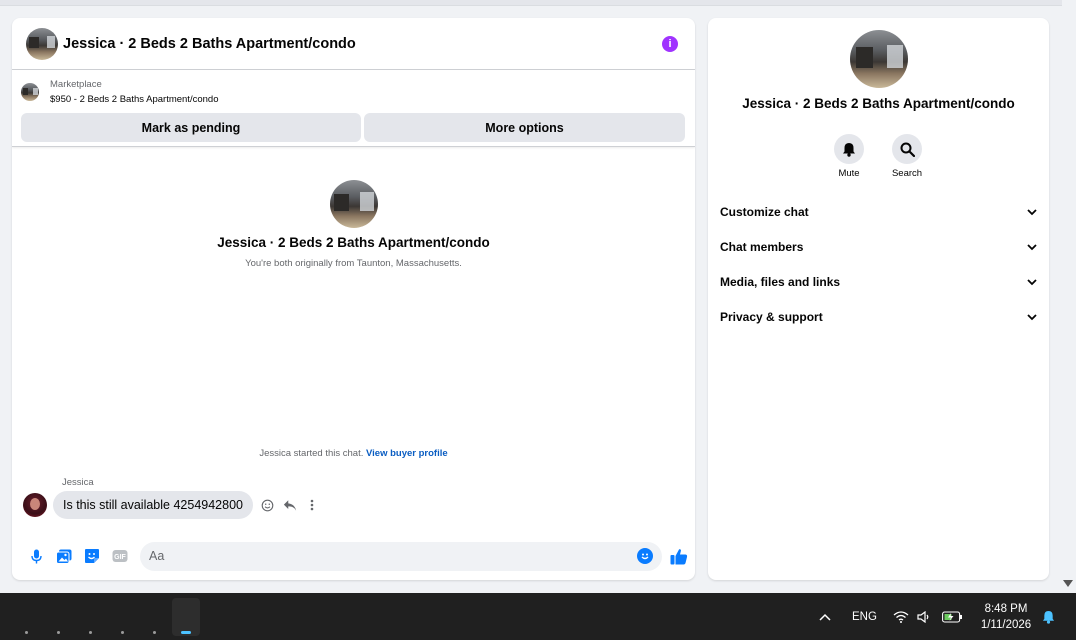 The width and height of the screenshot is (1076, 640). I want to click on section-label: Media, files and links, so click(780, 281).